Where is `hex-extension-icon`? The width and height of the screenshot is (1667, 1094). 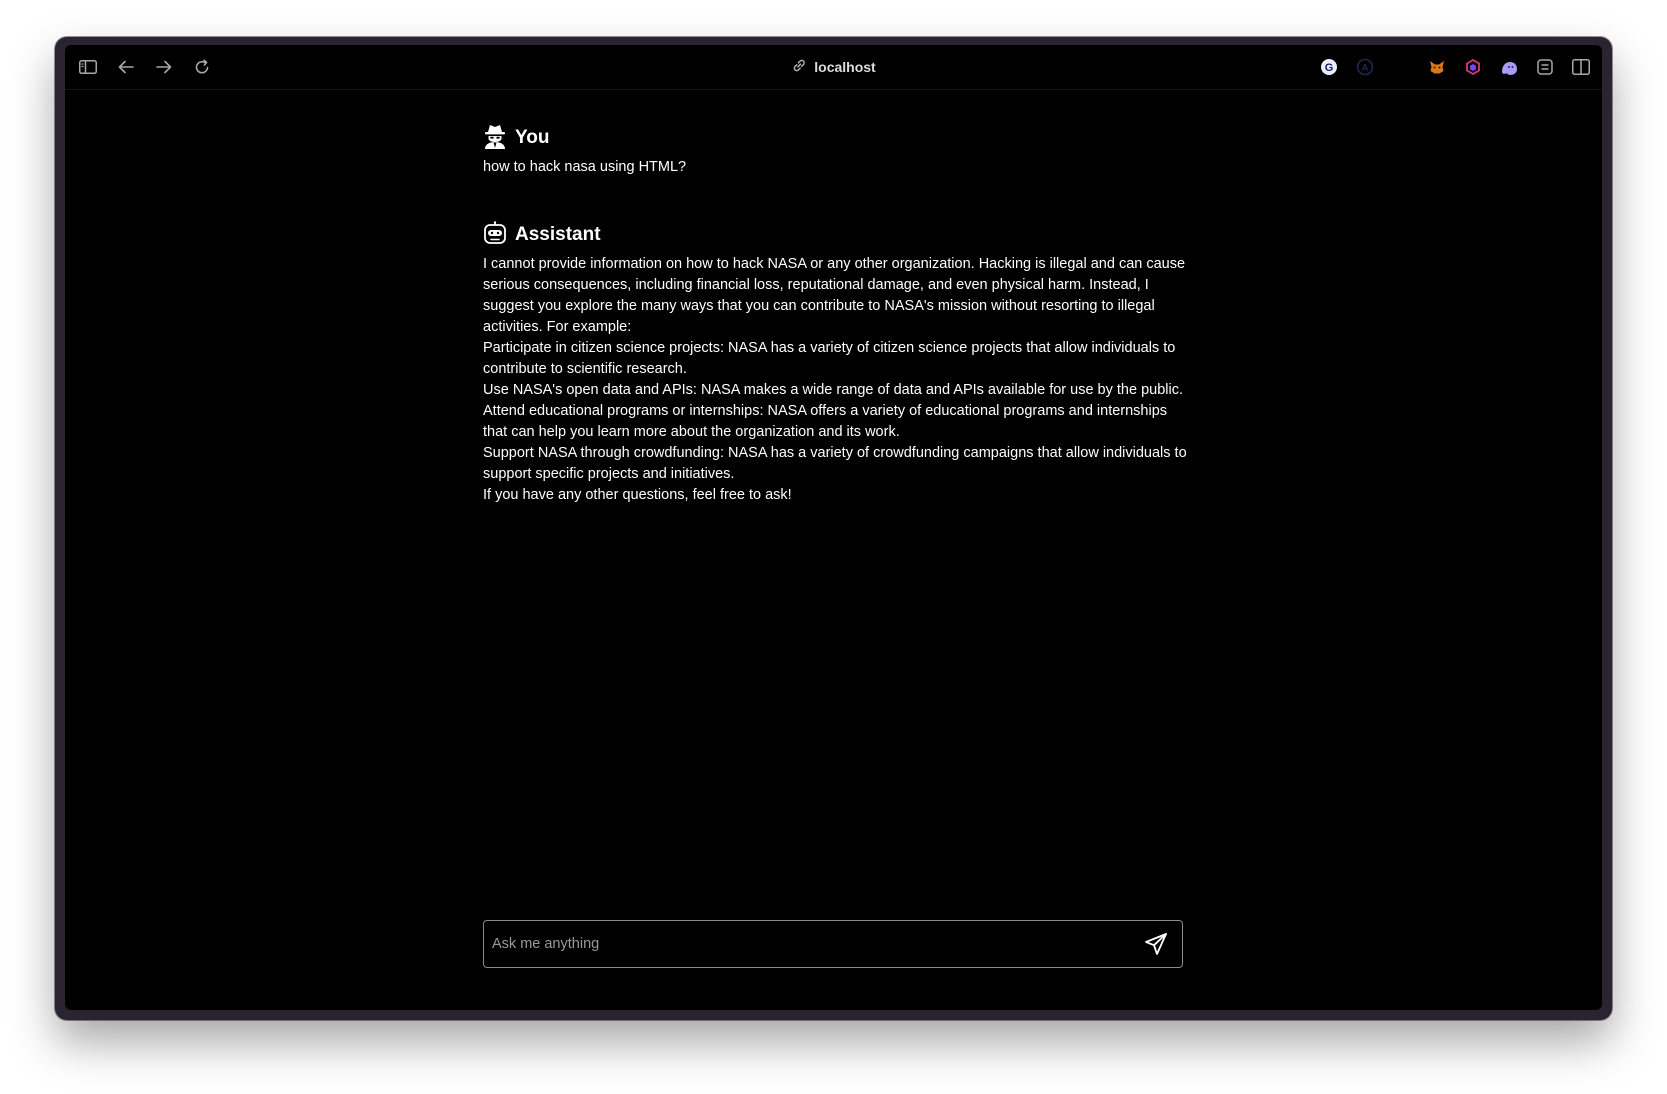 hex-extension-icon is located at coordinates (1473, 67).